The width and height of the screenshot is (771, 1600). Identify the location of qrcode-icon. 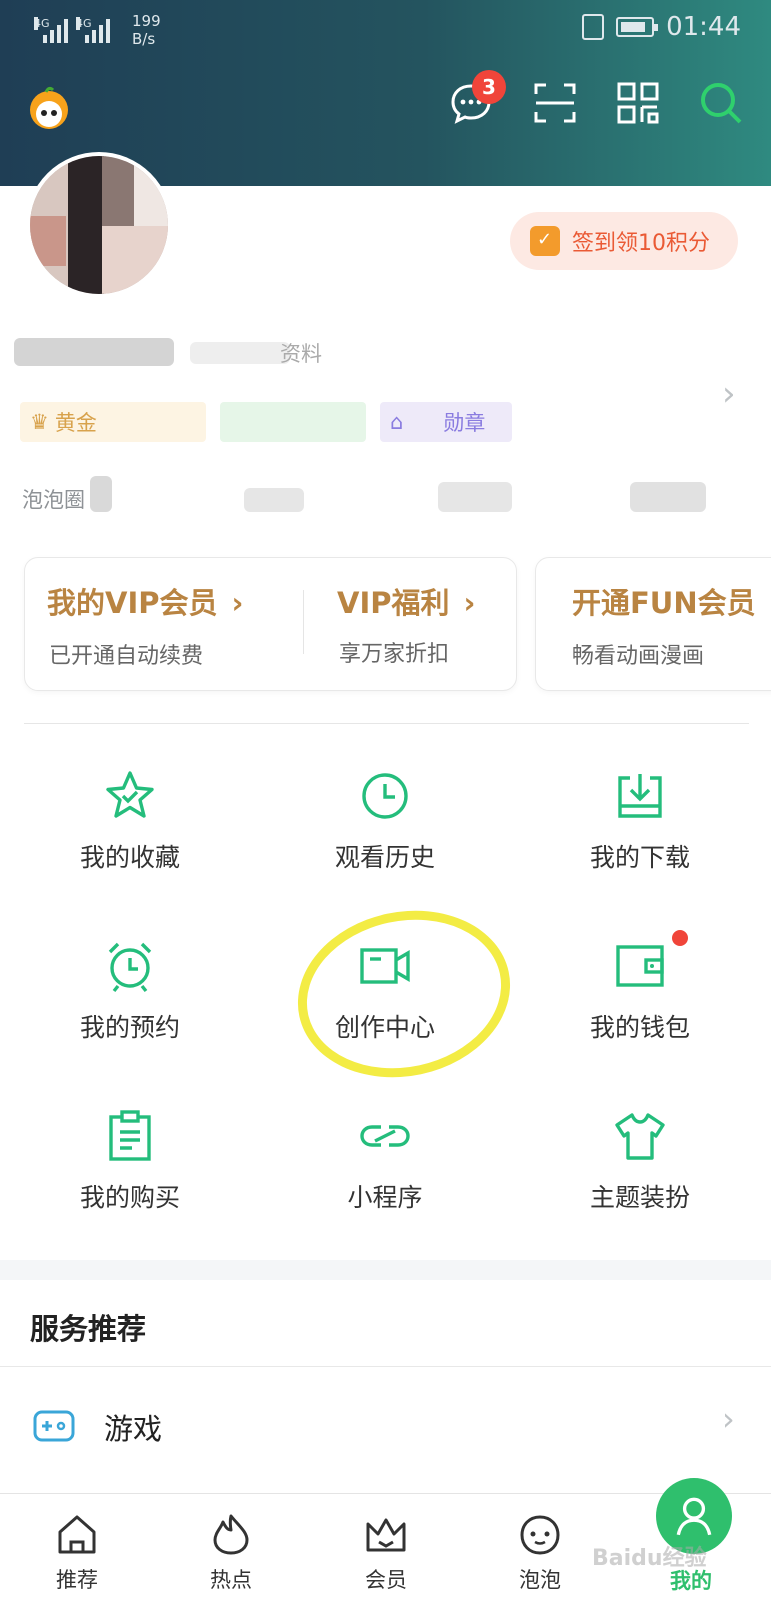
(638, 103).